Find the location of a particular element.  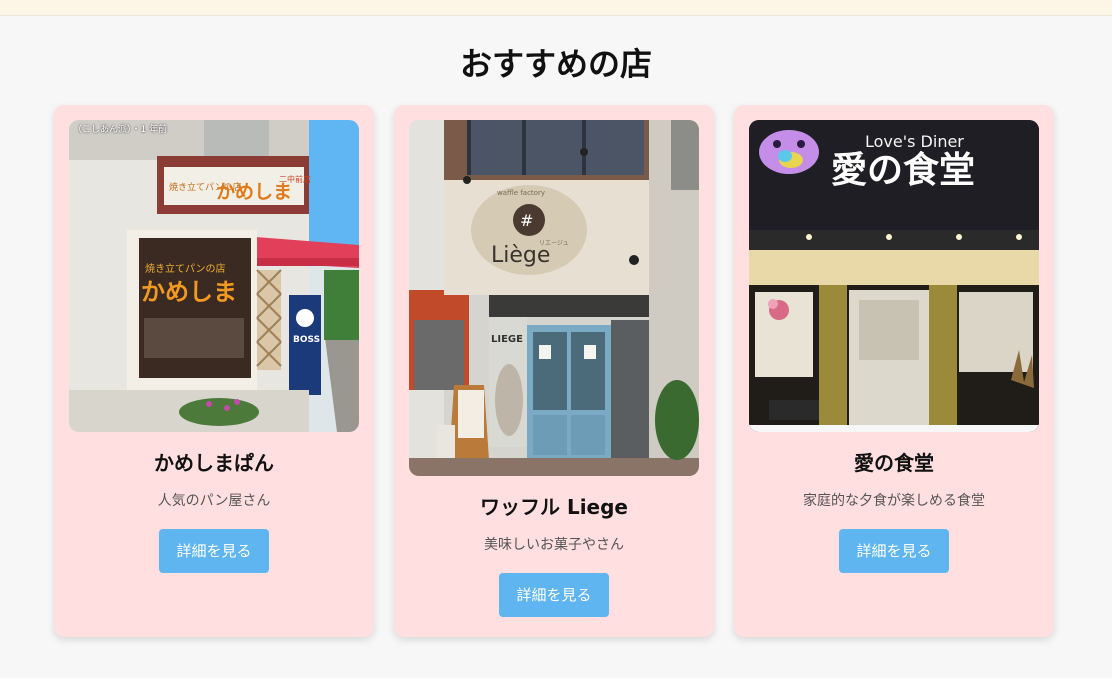

sign-main-text: かめしま is located at coordinates (254, 192).